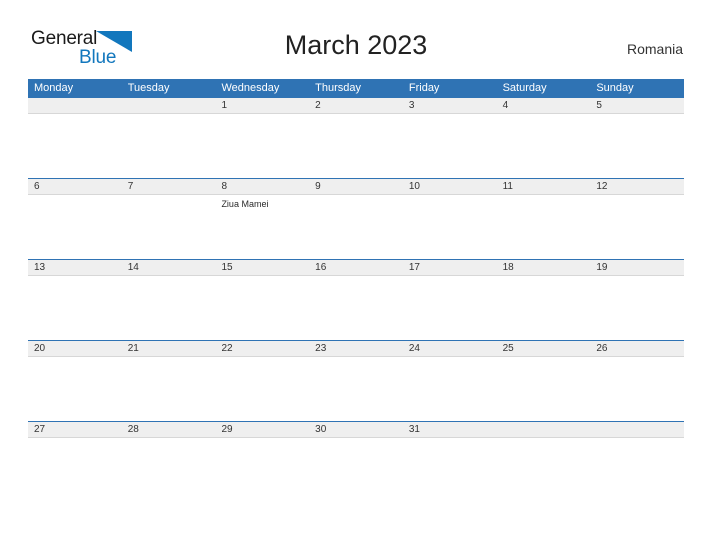  I want to click on day-number: 25, so click(544, 348).